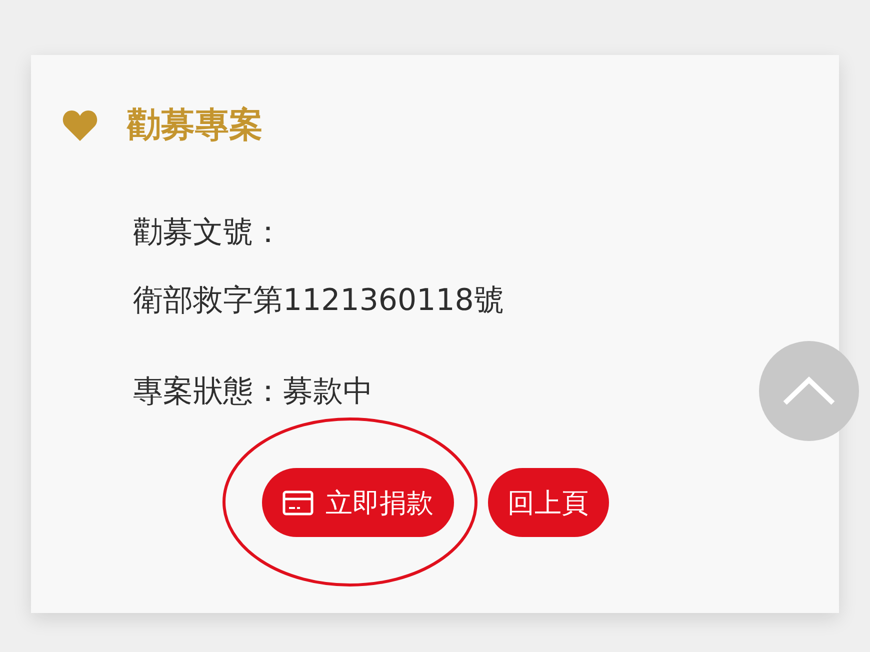  I want to click on chevron-up-icon, so click(809, 391).